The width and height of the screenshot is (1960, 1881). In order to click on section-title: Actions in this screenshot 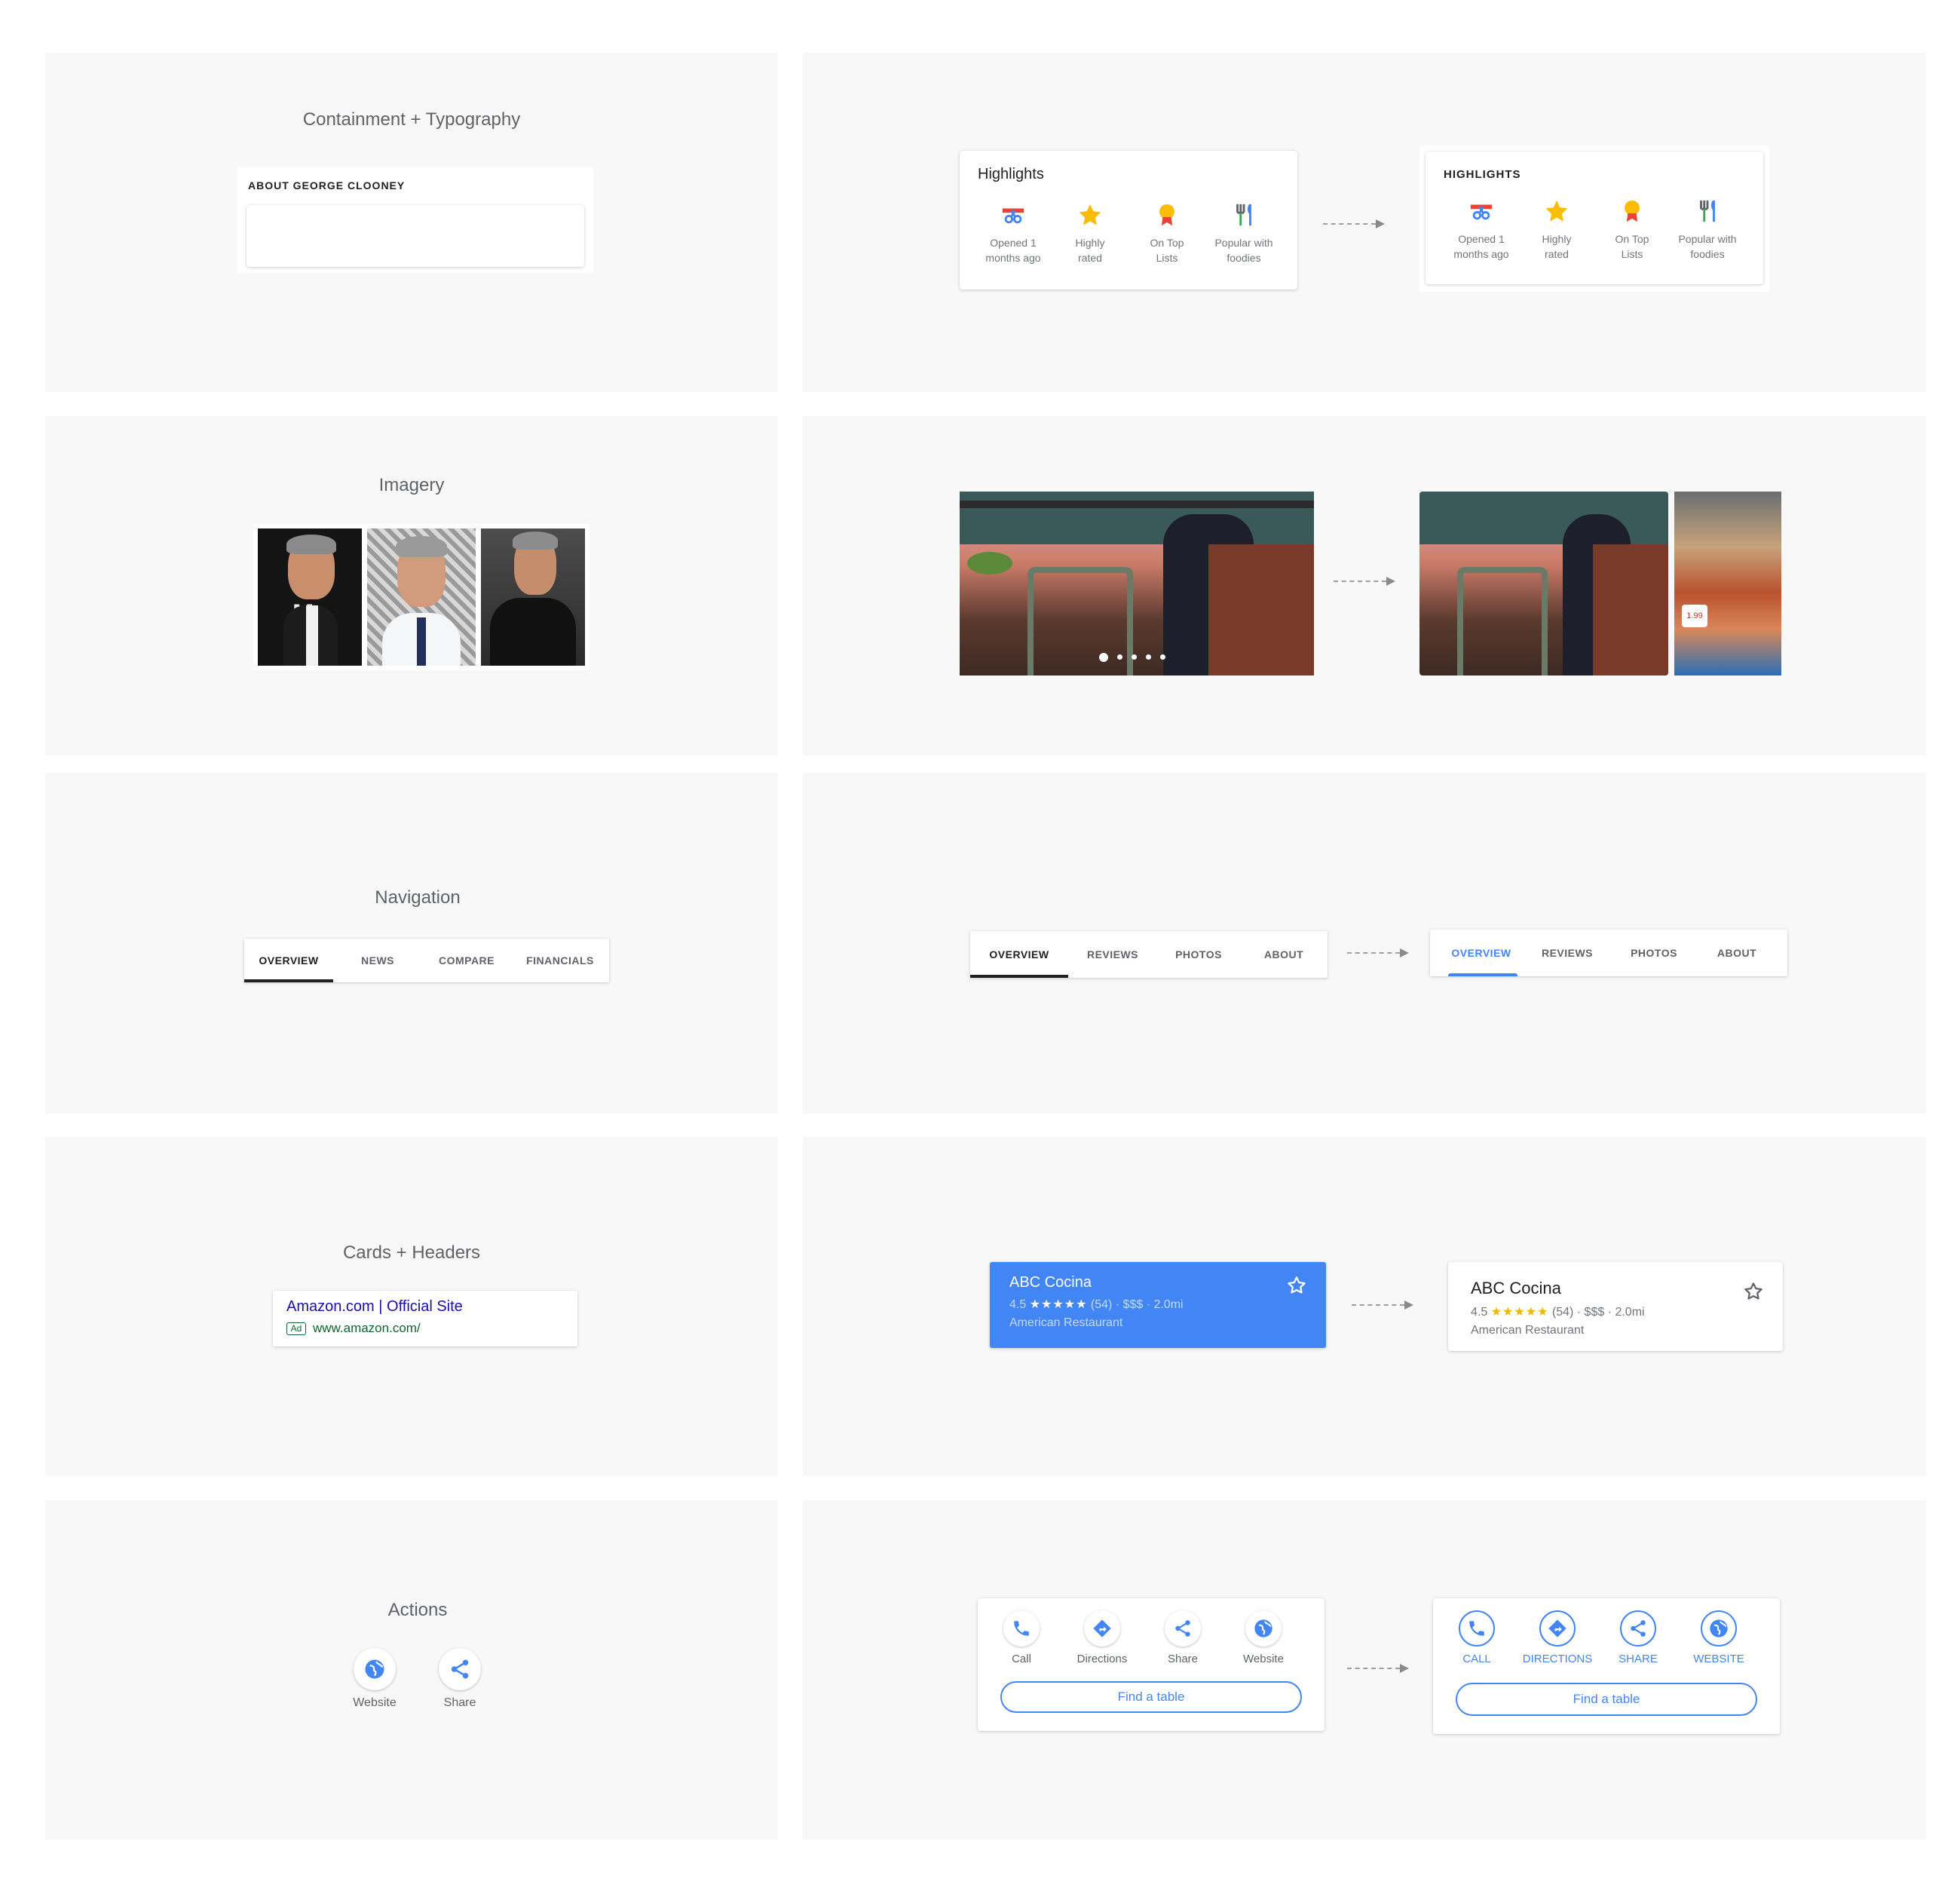, I will do `click(417, 1610)`.